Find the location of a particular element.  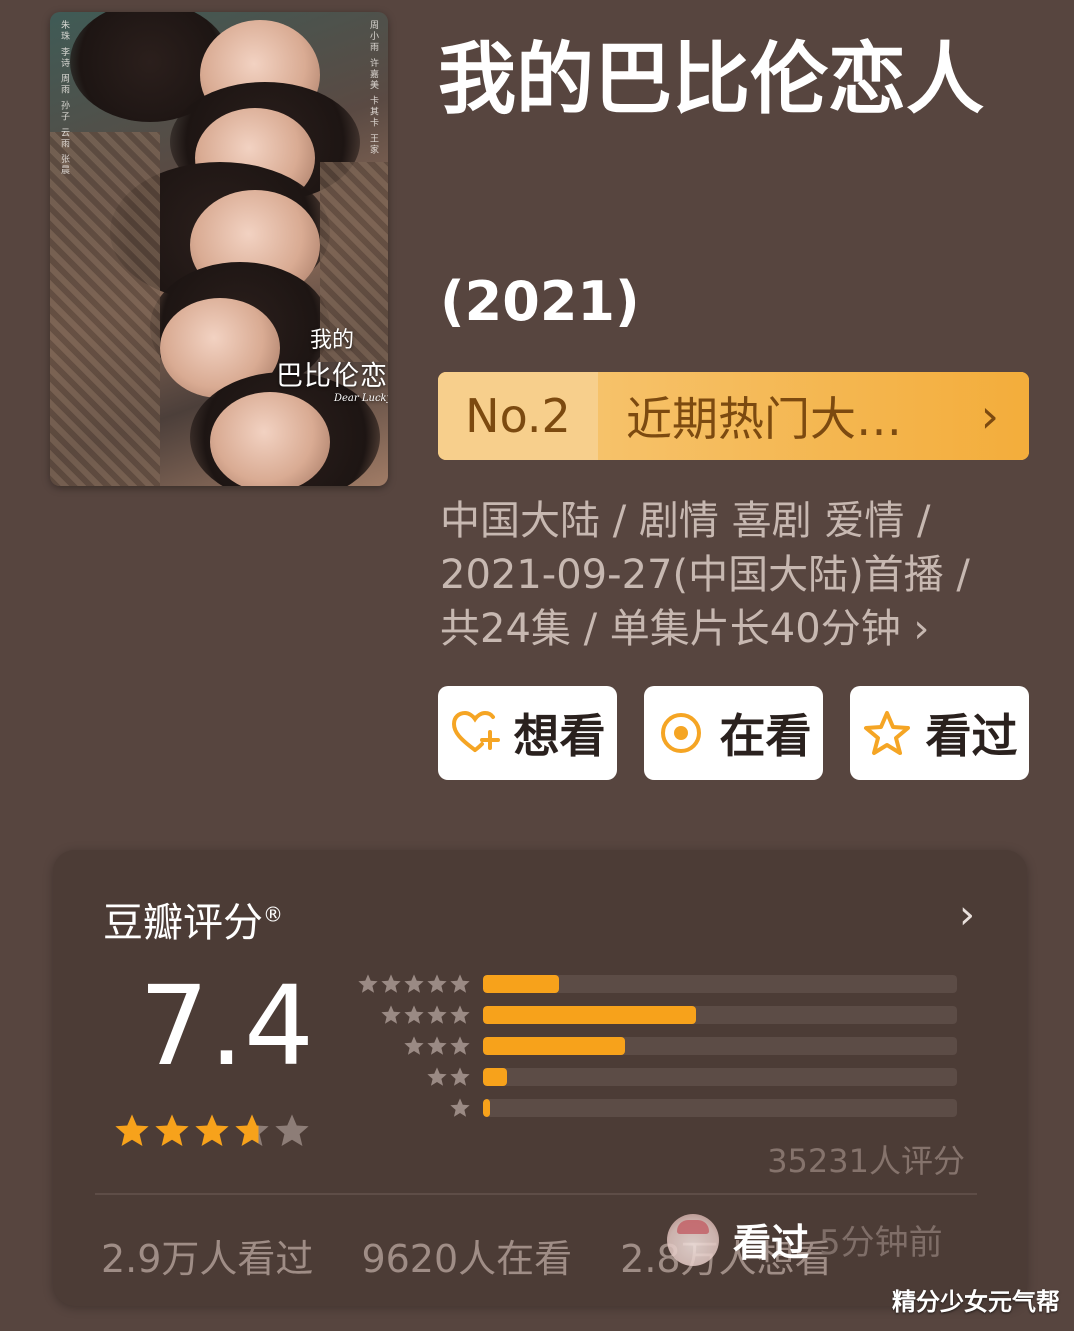

drama-year: (2021) is located at coordinates (540, 301).